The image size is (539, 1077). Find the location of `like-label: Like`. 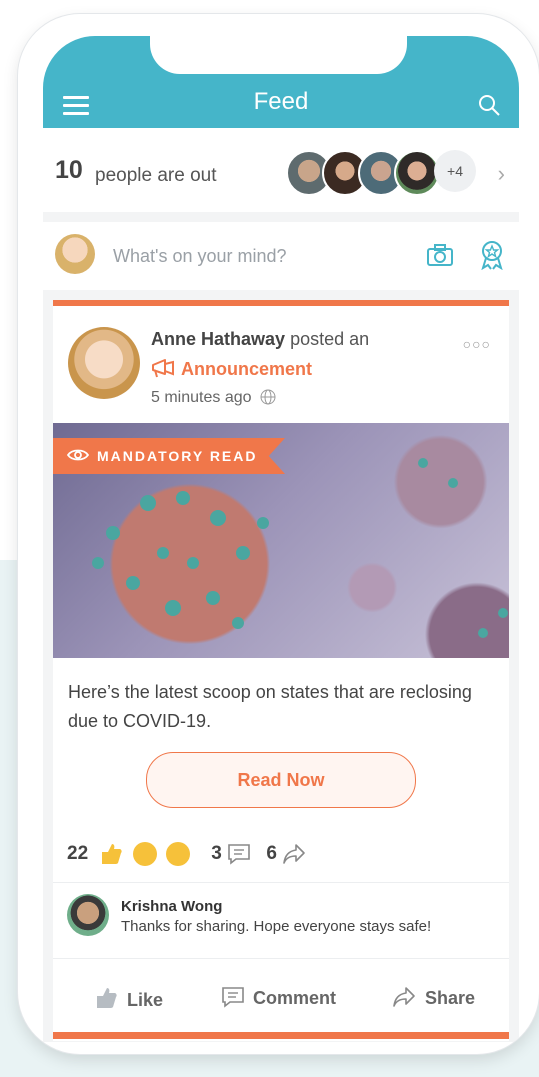

like-label: Like is located at coordinates (145, 1000).